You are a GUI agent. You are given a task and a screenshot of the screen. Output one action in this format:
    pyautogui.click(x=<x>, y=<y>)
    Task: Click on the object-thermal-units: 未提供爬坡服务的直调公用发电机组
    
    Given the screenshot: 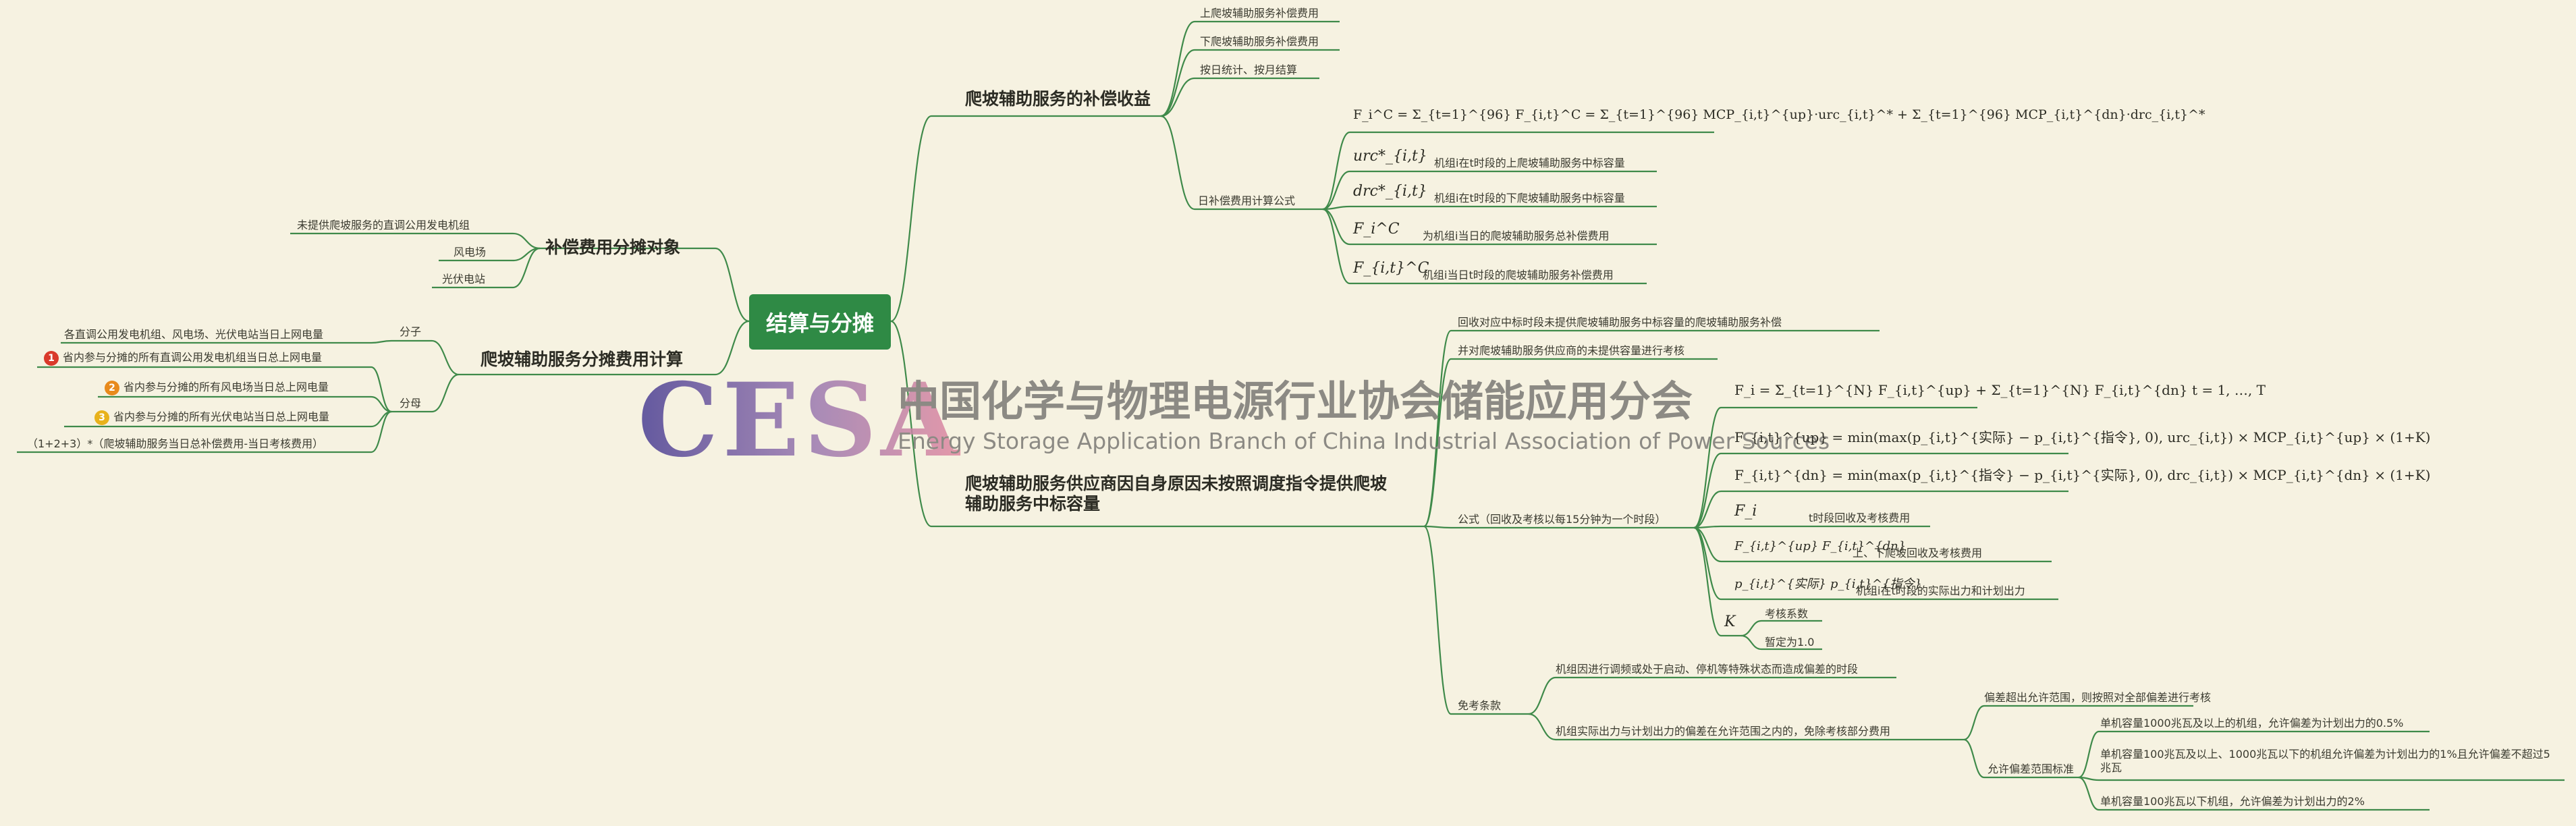 What is the action you would take?
    pyautogui.click(x=383, y=225)
    